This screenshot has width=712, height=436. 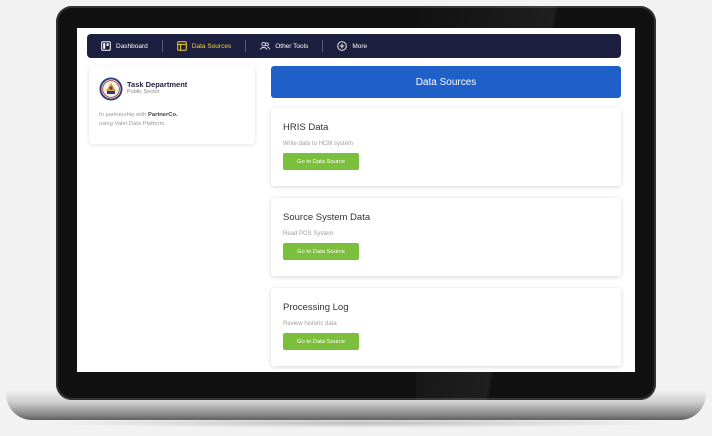 I want to click on nav-label-more: More, so click(x=360, y=46).